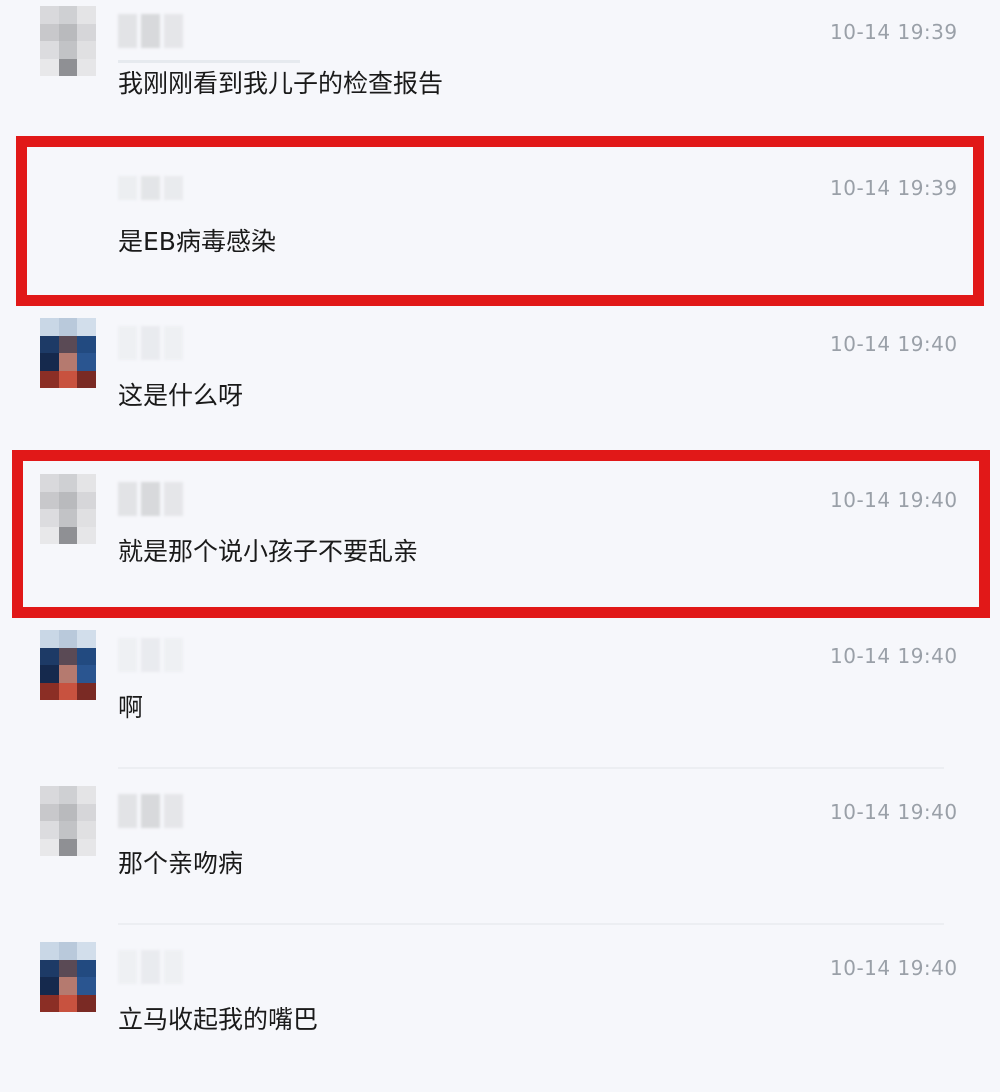  Describe the element at coordinates (131, 707) in the screenshot. I see `message-text: 啊` at that location.